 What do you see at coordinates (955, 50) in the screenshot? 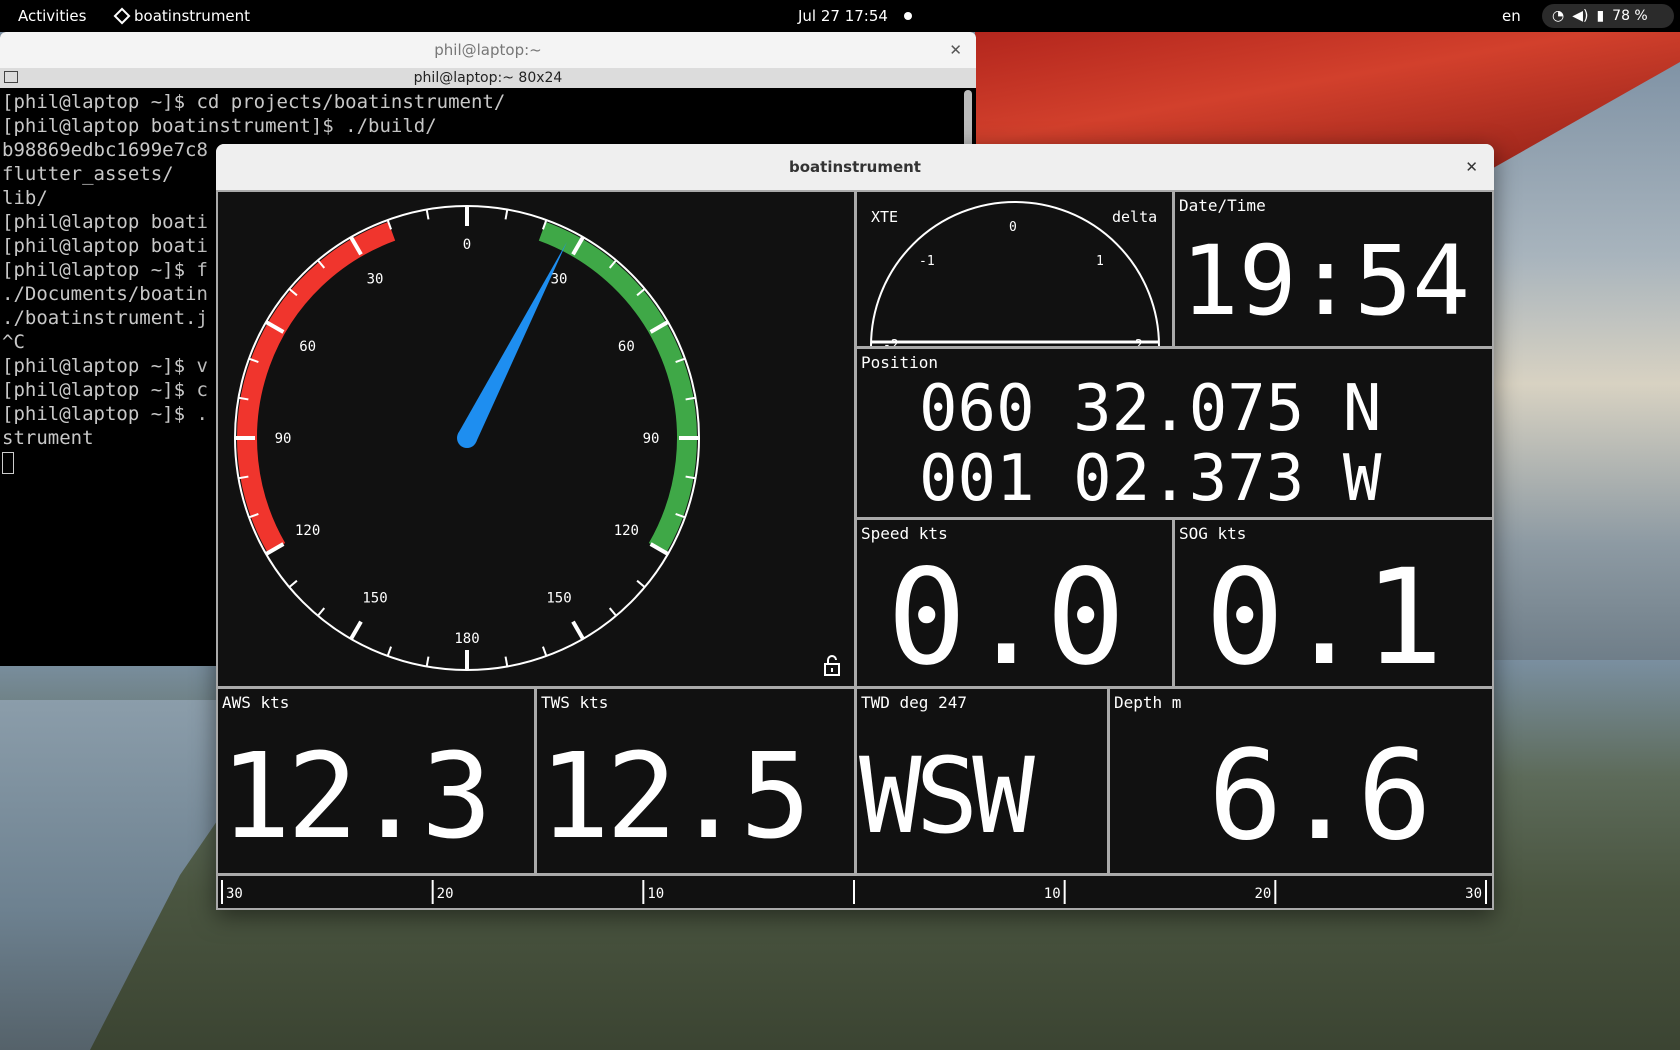
I see `terminal-close-icon: ✕` at bounding box center [955, 50].